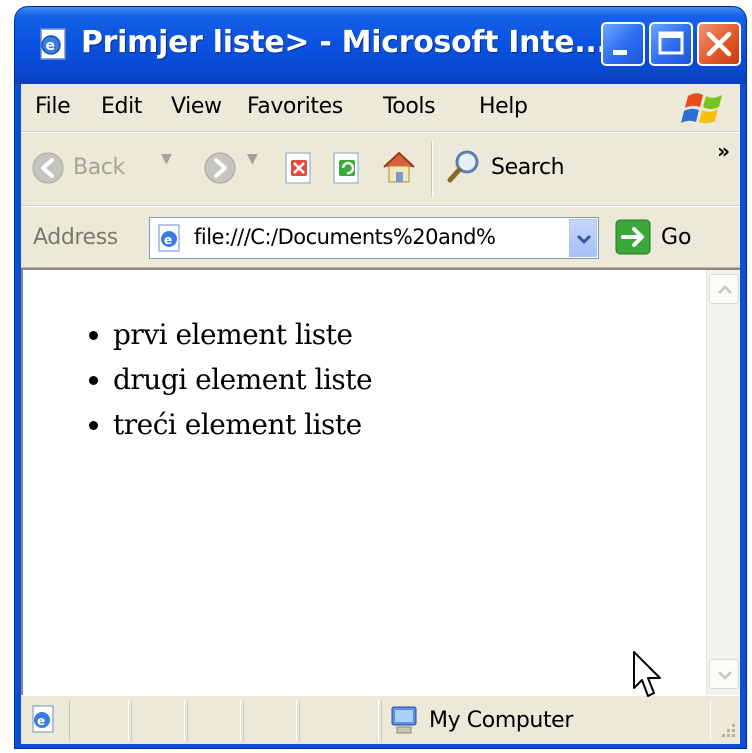 The height and width of the screenshot is (753, 752). Describe the element at coordinates (409, 106) in the screenshot. I see `menu-tools: Tools` at that location.